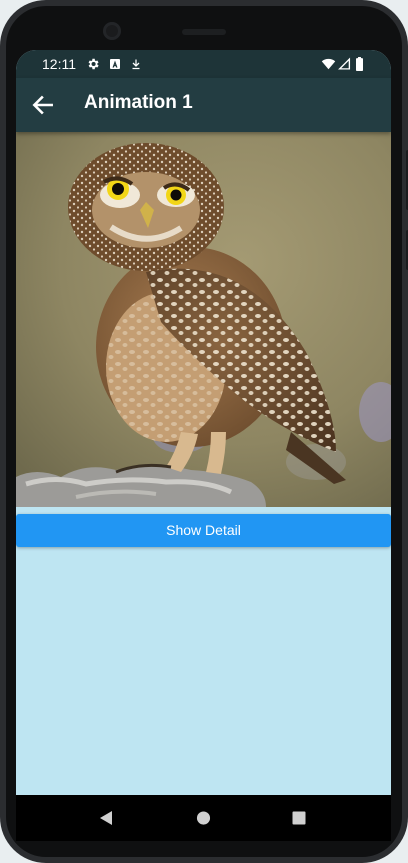 The width and height of the screenshot is (408, 863). Describe the element at coordinates (115, 64) in the screenshot. I see `a-badge-icon` at that location.